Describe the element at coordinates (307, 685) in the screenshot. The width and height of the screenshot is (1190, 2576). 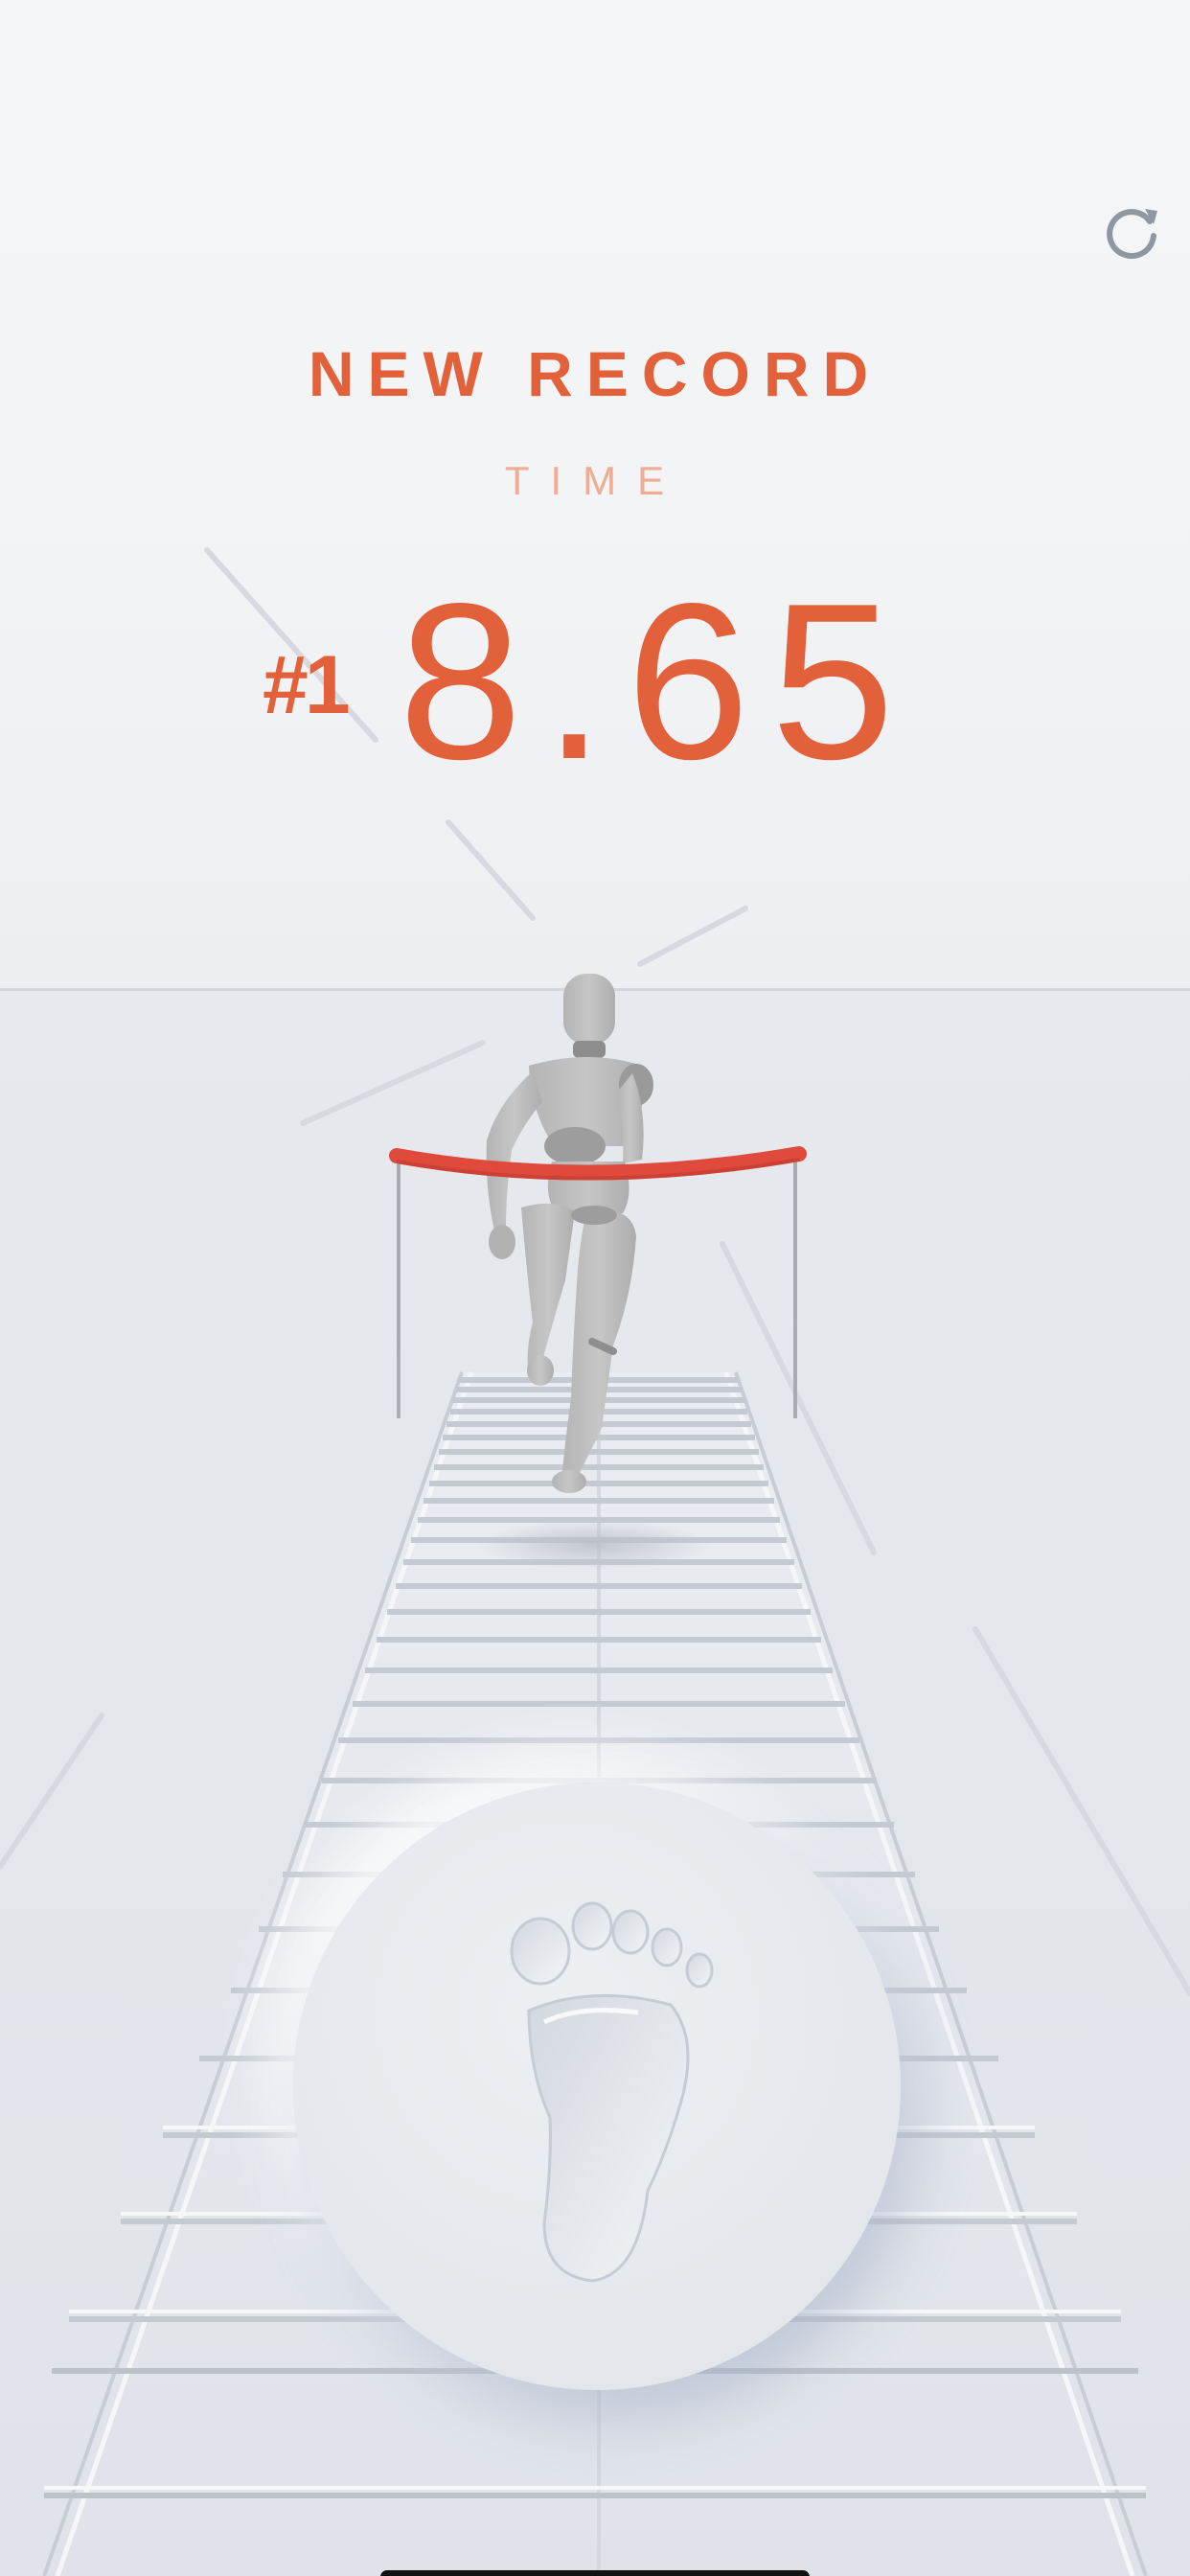
I see `rank-badge: #1` at that location.